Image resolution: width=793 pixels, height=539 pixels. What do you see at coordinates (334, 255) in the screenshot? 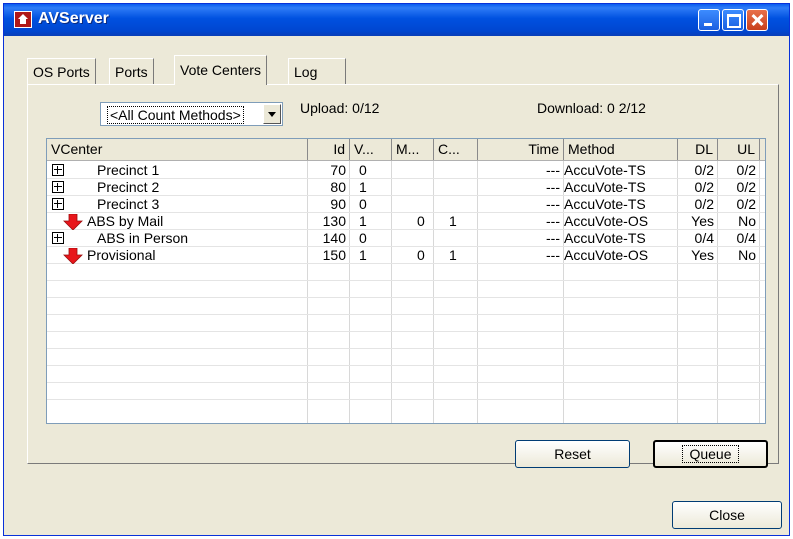
I see `id-cell: 150` at bounding box center [334, 255].